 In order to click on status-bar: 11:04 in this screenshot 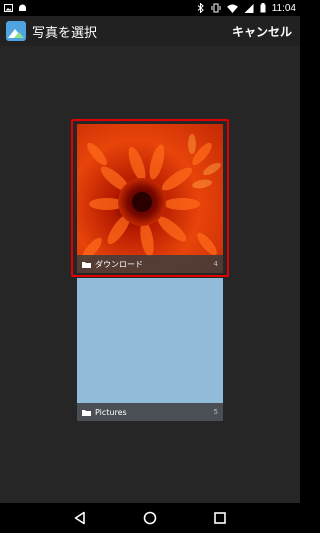, I will do `click(150, 8)`.